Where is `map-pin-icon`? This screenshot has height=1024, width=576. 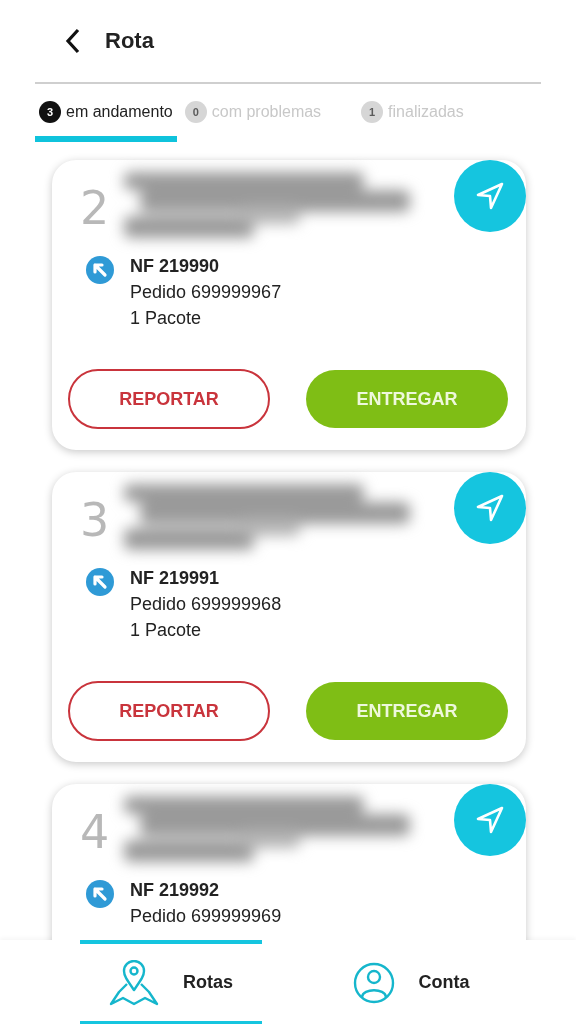 map-pin-icon is located at coordinates (134, 982).